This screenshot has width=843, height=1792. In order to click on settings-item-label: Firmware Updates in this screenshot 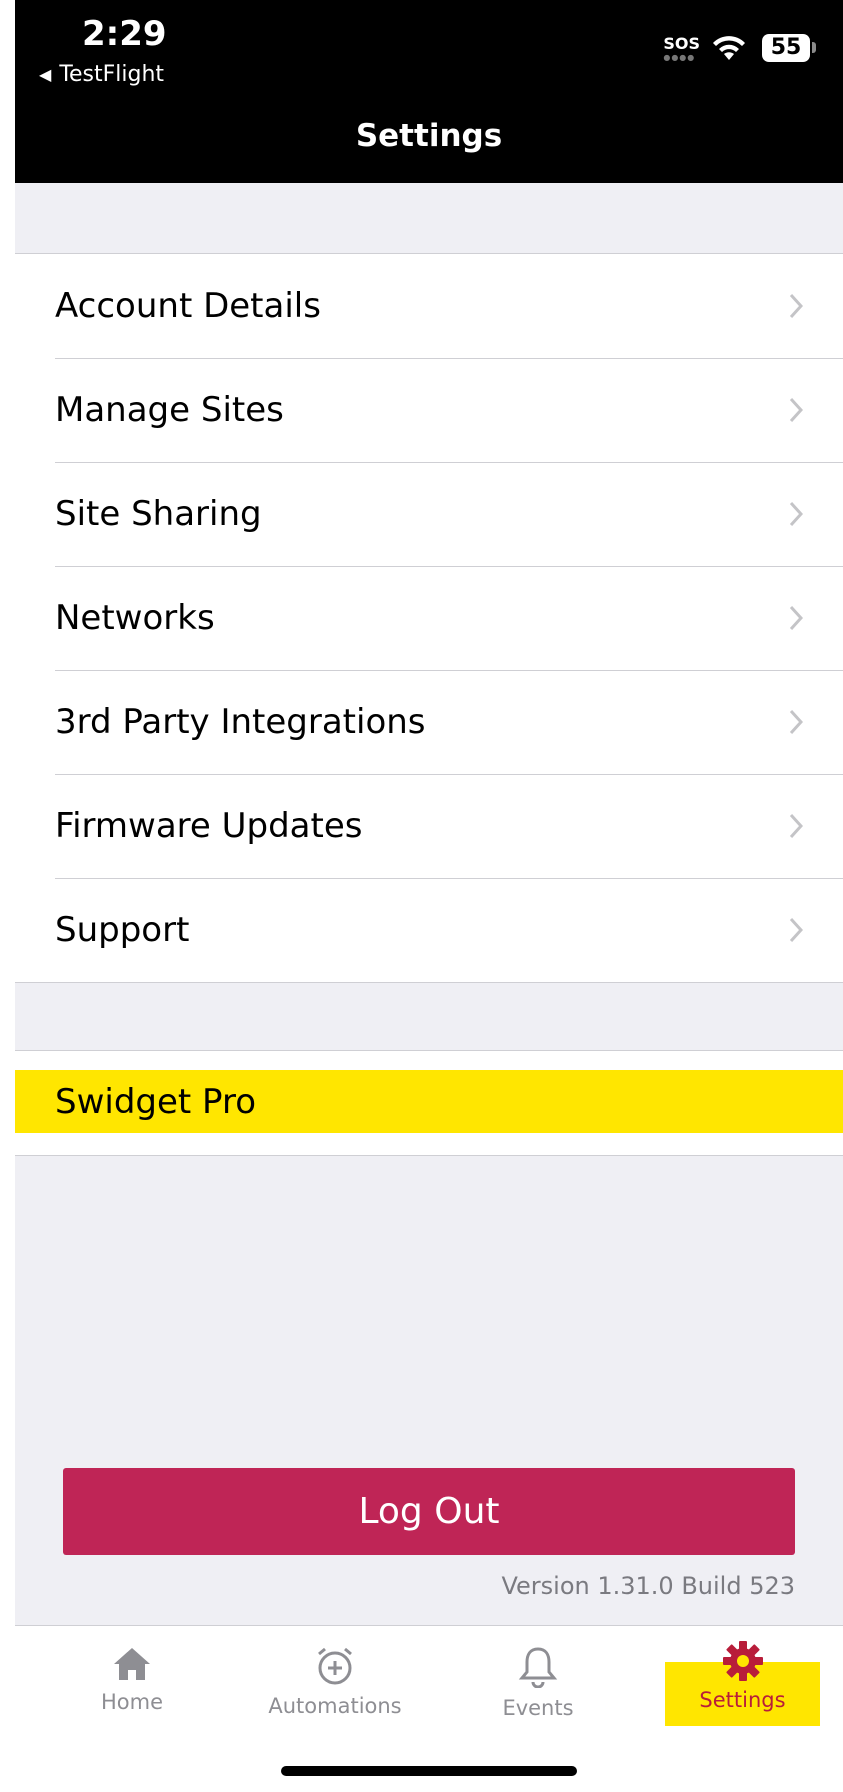, I will do `click(209, 826)`.